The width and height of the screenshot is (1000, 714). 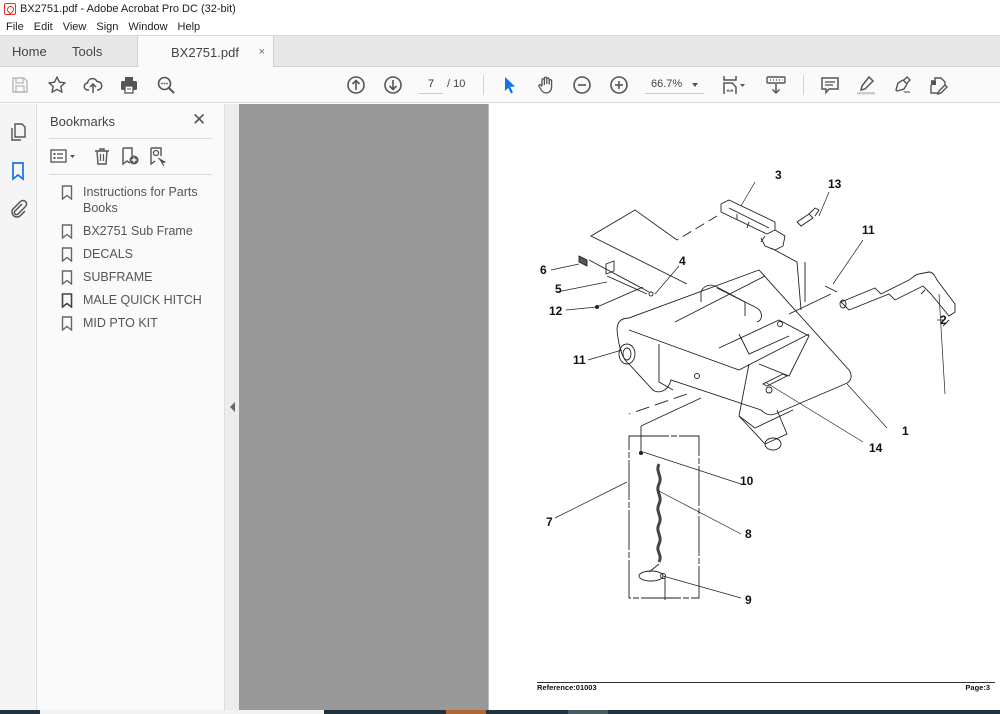 What do you see at coordinates (500, 51) in the screenshot?
I see `tab-bar: Home Tools BX2751.pdf ×` at bounding box center [500, 51].